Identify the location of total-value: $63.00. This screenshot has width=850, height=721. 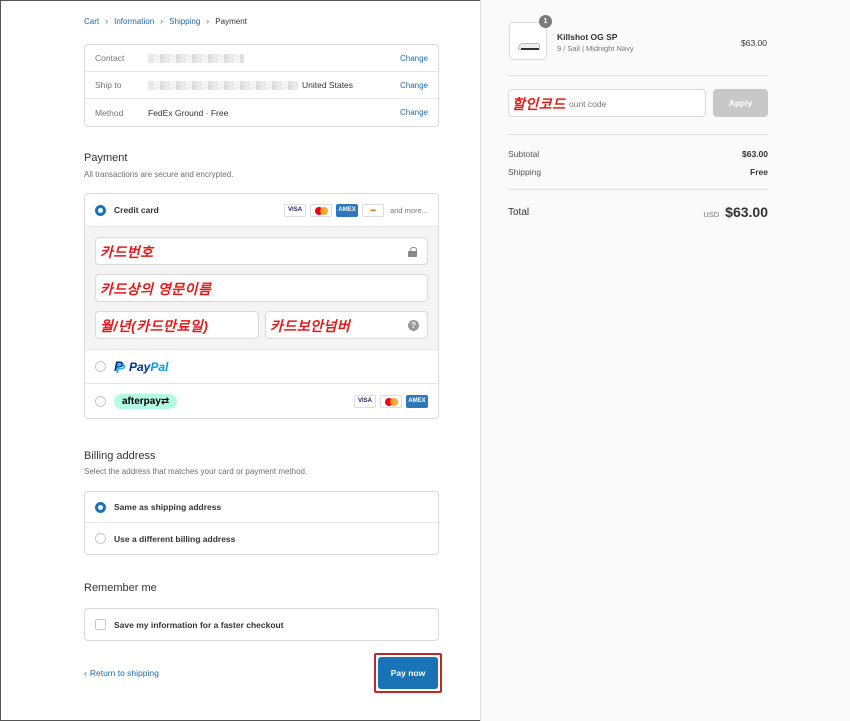
(746, 212).